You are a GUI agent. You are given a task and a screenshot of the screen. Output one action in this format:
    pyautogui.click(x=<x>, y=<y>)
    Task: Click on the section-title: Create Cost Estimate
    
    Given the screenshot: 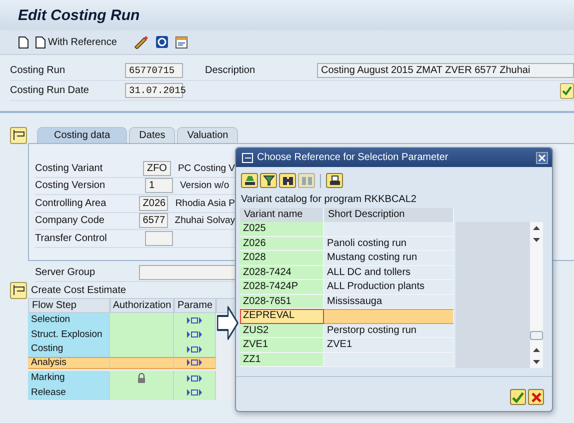 What is the action you would take?
    pyautogui.click(x=78, y=290)
    